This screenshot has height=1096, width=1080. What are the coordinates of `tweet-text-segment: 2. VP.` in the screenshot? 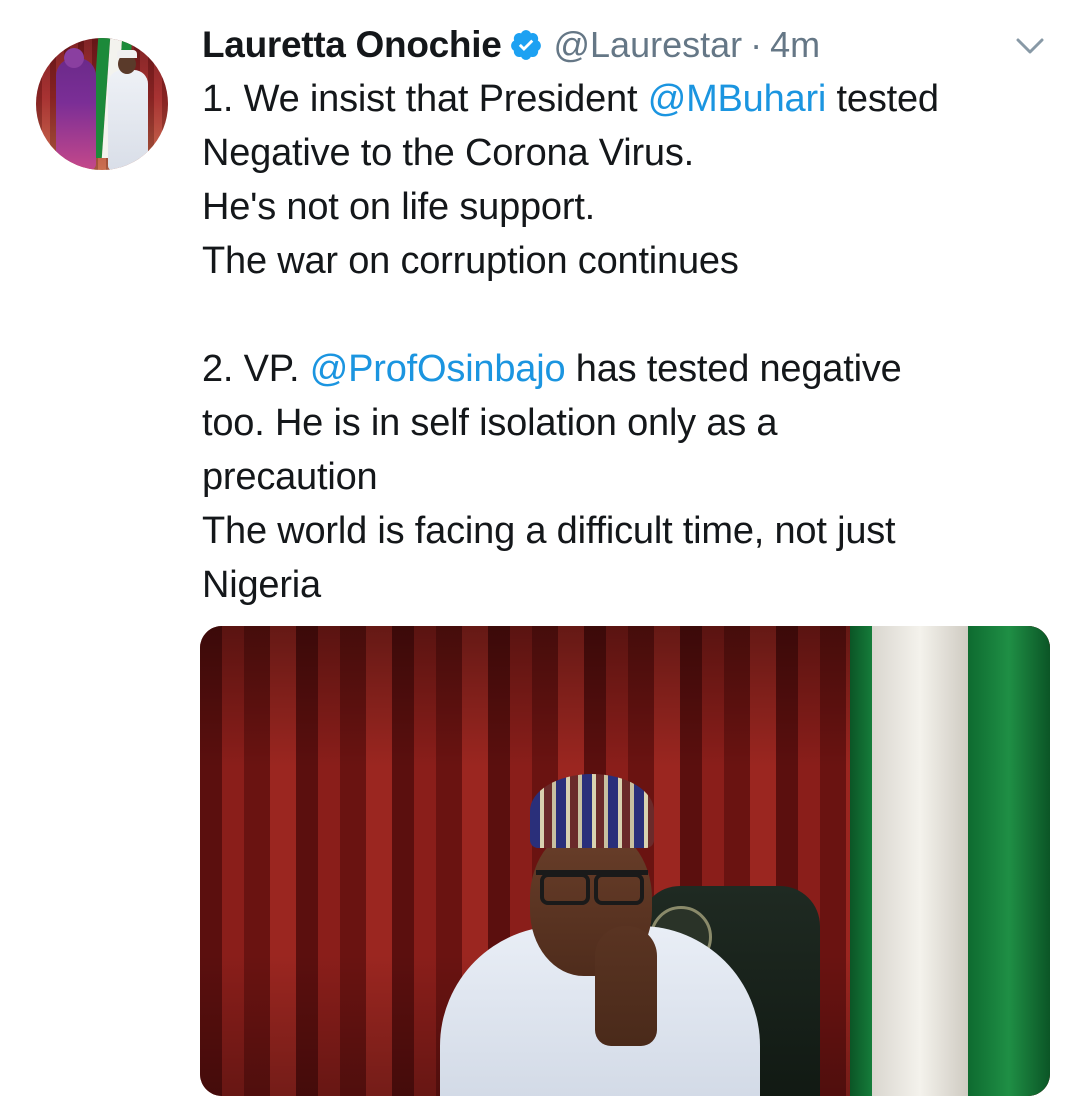 It's located at (256, 369).